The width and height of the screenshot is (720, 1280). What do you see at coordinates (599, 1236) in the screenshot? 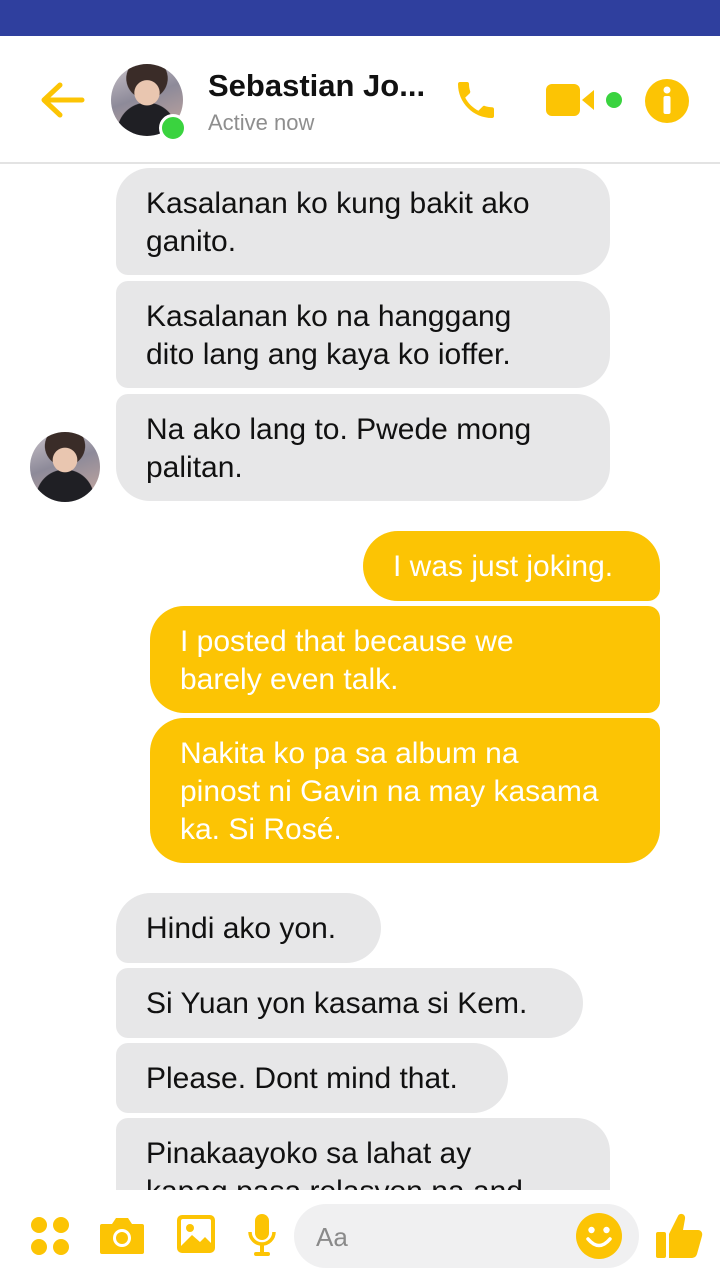
I see `emoji-icon` at bounding box center [599, 1236].